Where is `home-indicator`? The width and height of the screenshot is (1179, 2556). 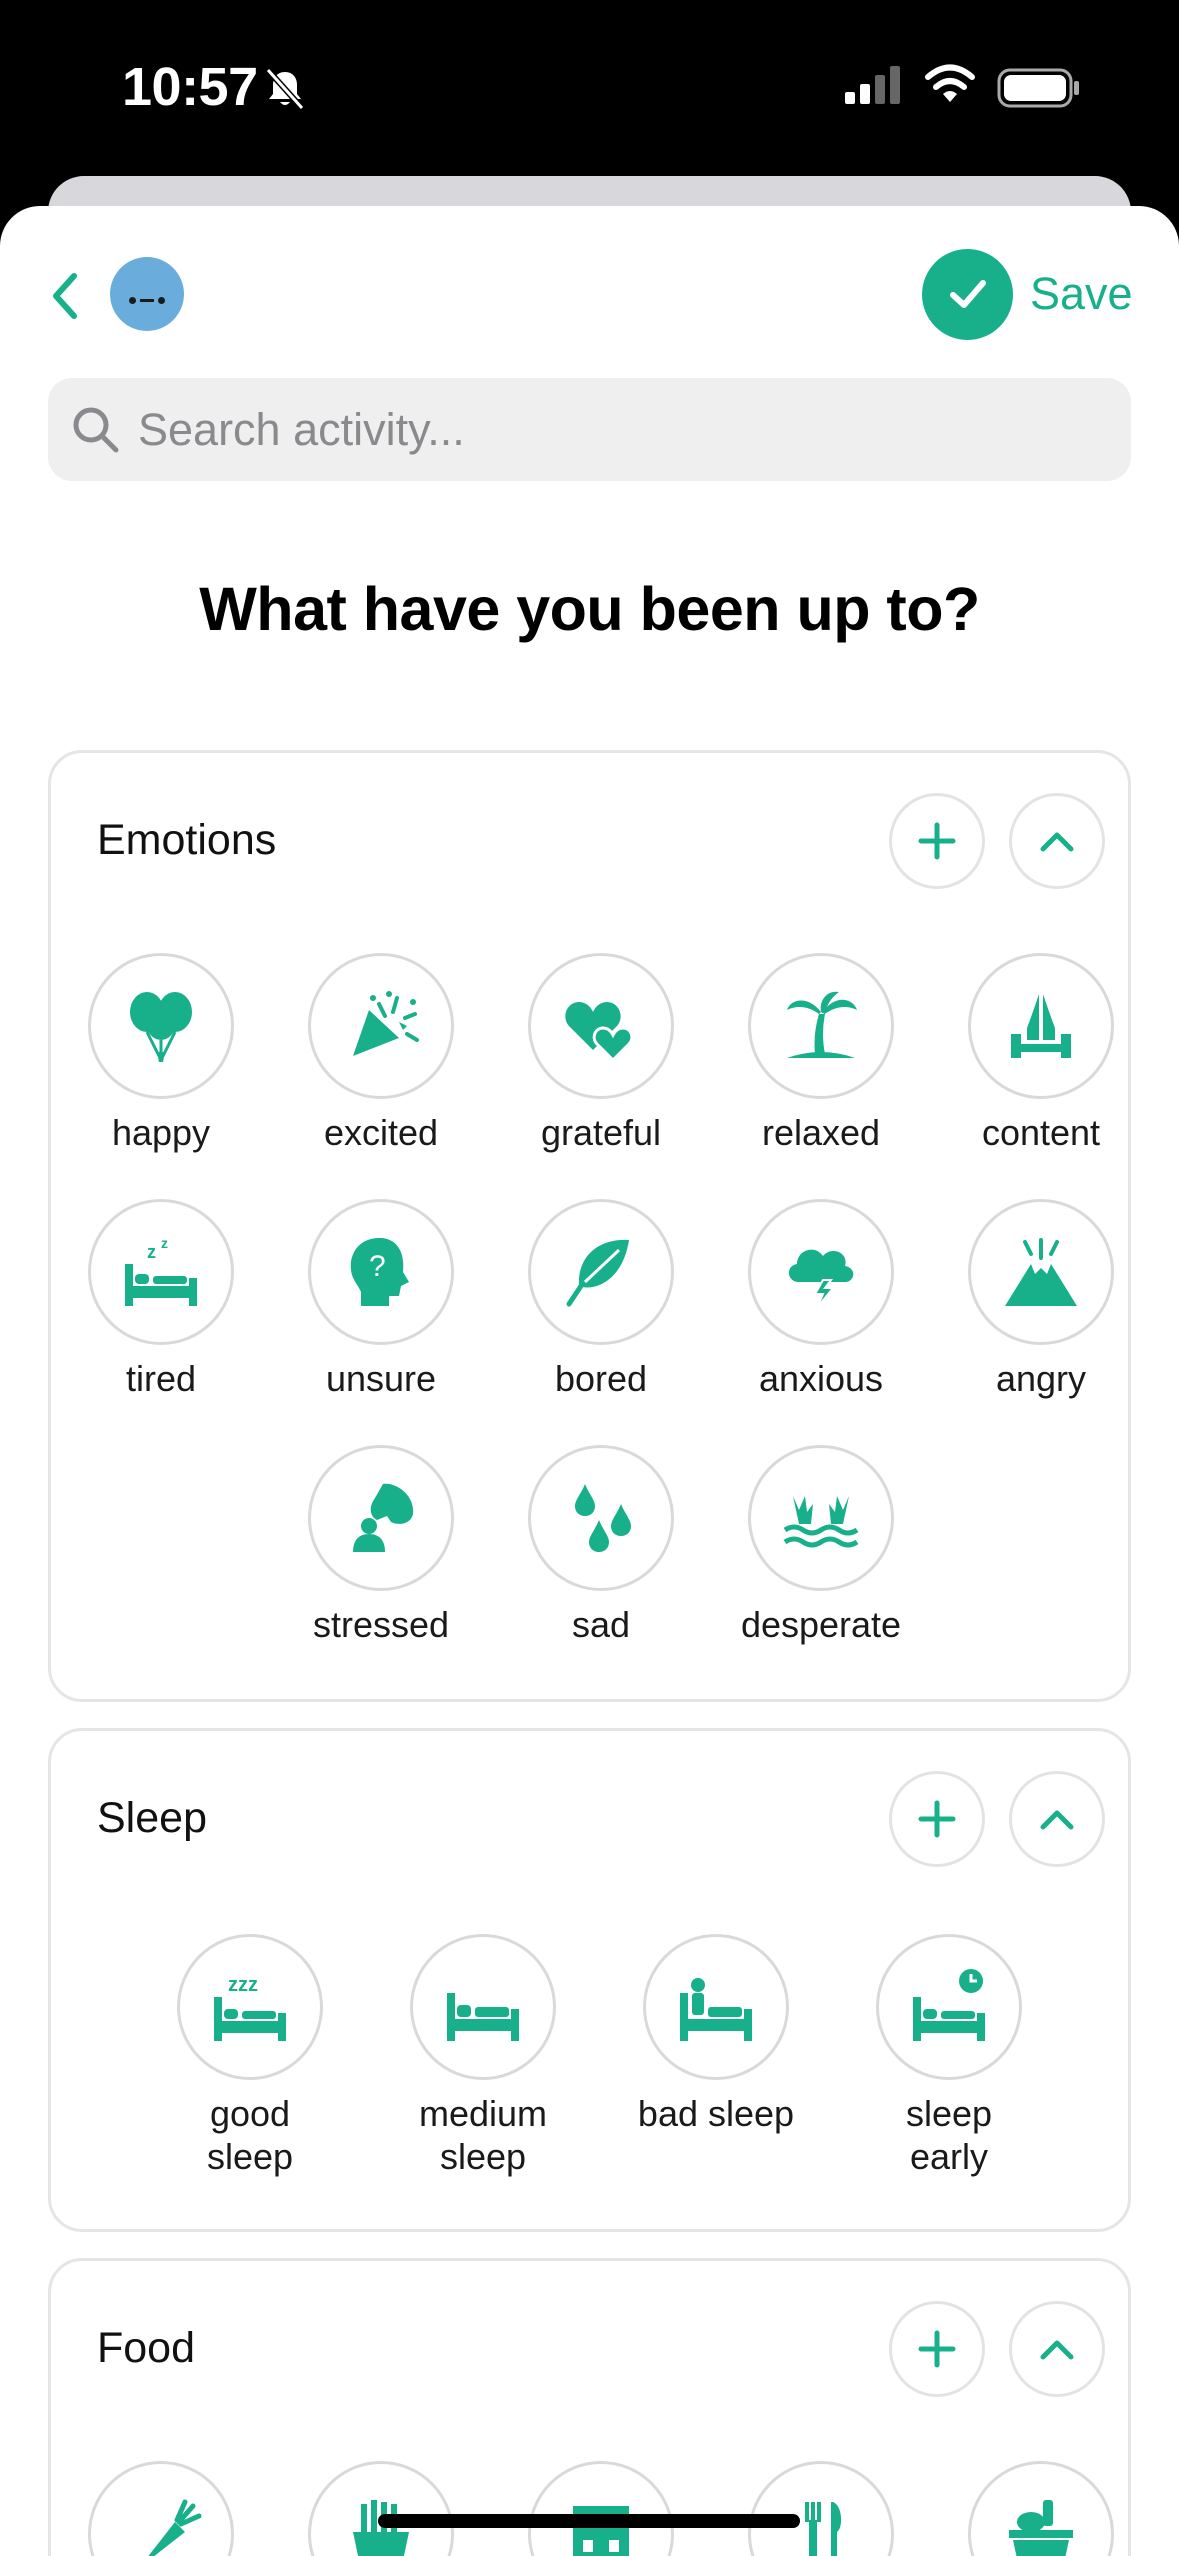 home-indicator is located at coordinates (589, 2521).